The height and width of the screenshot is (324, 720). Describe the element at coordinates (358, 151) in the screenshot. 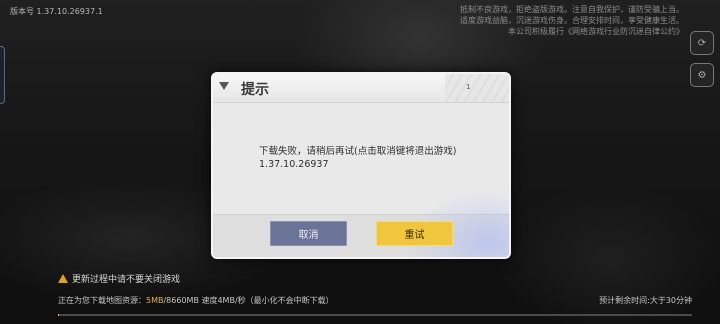

I see `dialog-message-line: 下载失败，请稍后再试(点击取消键将退出游戏)` at that location.